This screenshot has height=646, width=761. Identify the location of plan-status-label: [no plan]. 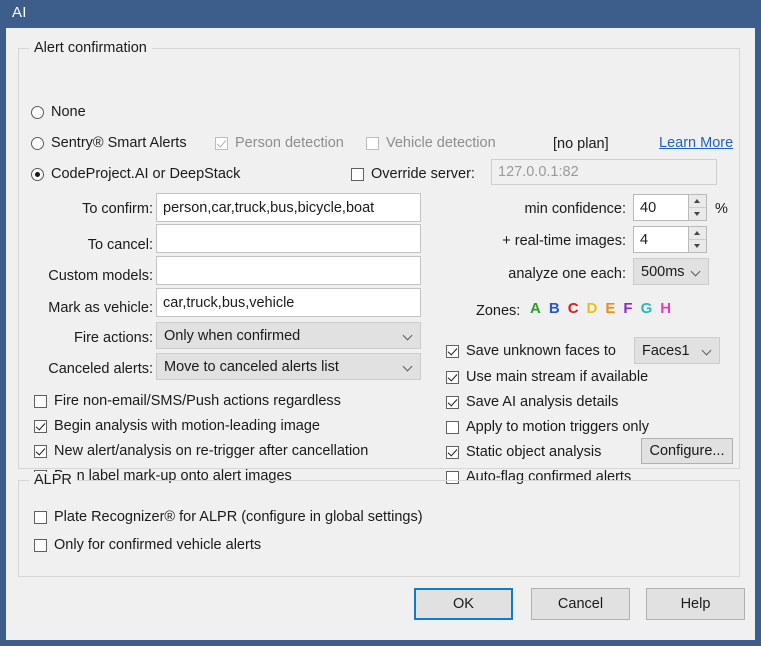
(581, 144).